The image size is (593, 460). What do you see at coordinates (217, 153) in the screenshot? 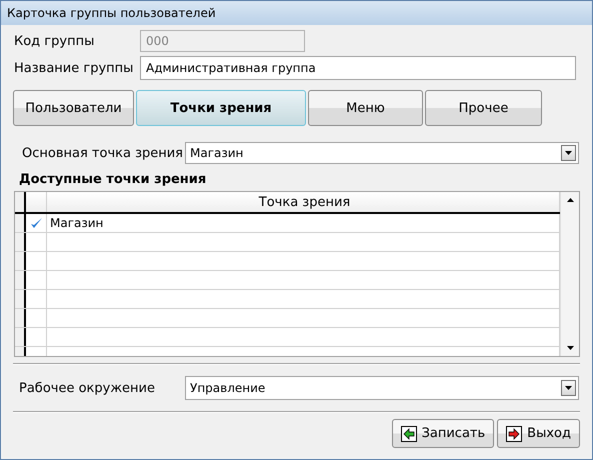
I see `combo-value: Магазин` at bounding box center [217, 153].